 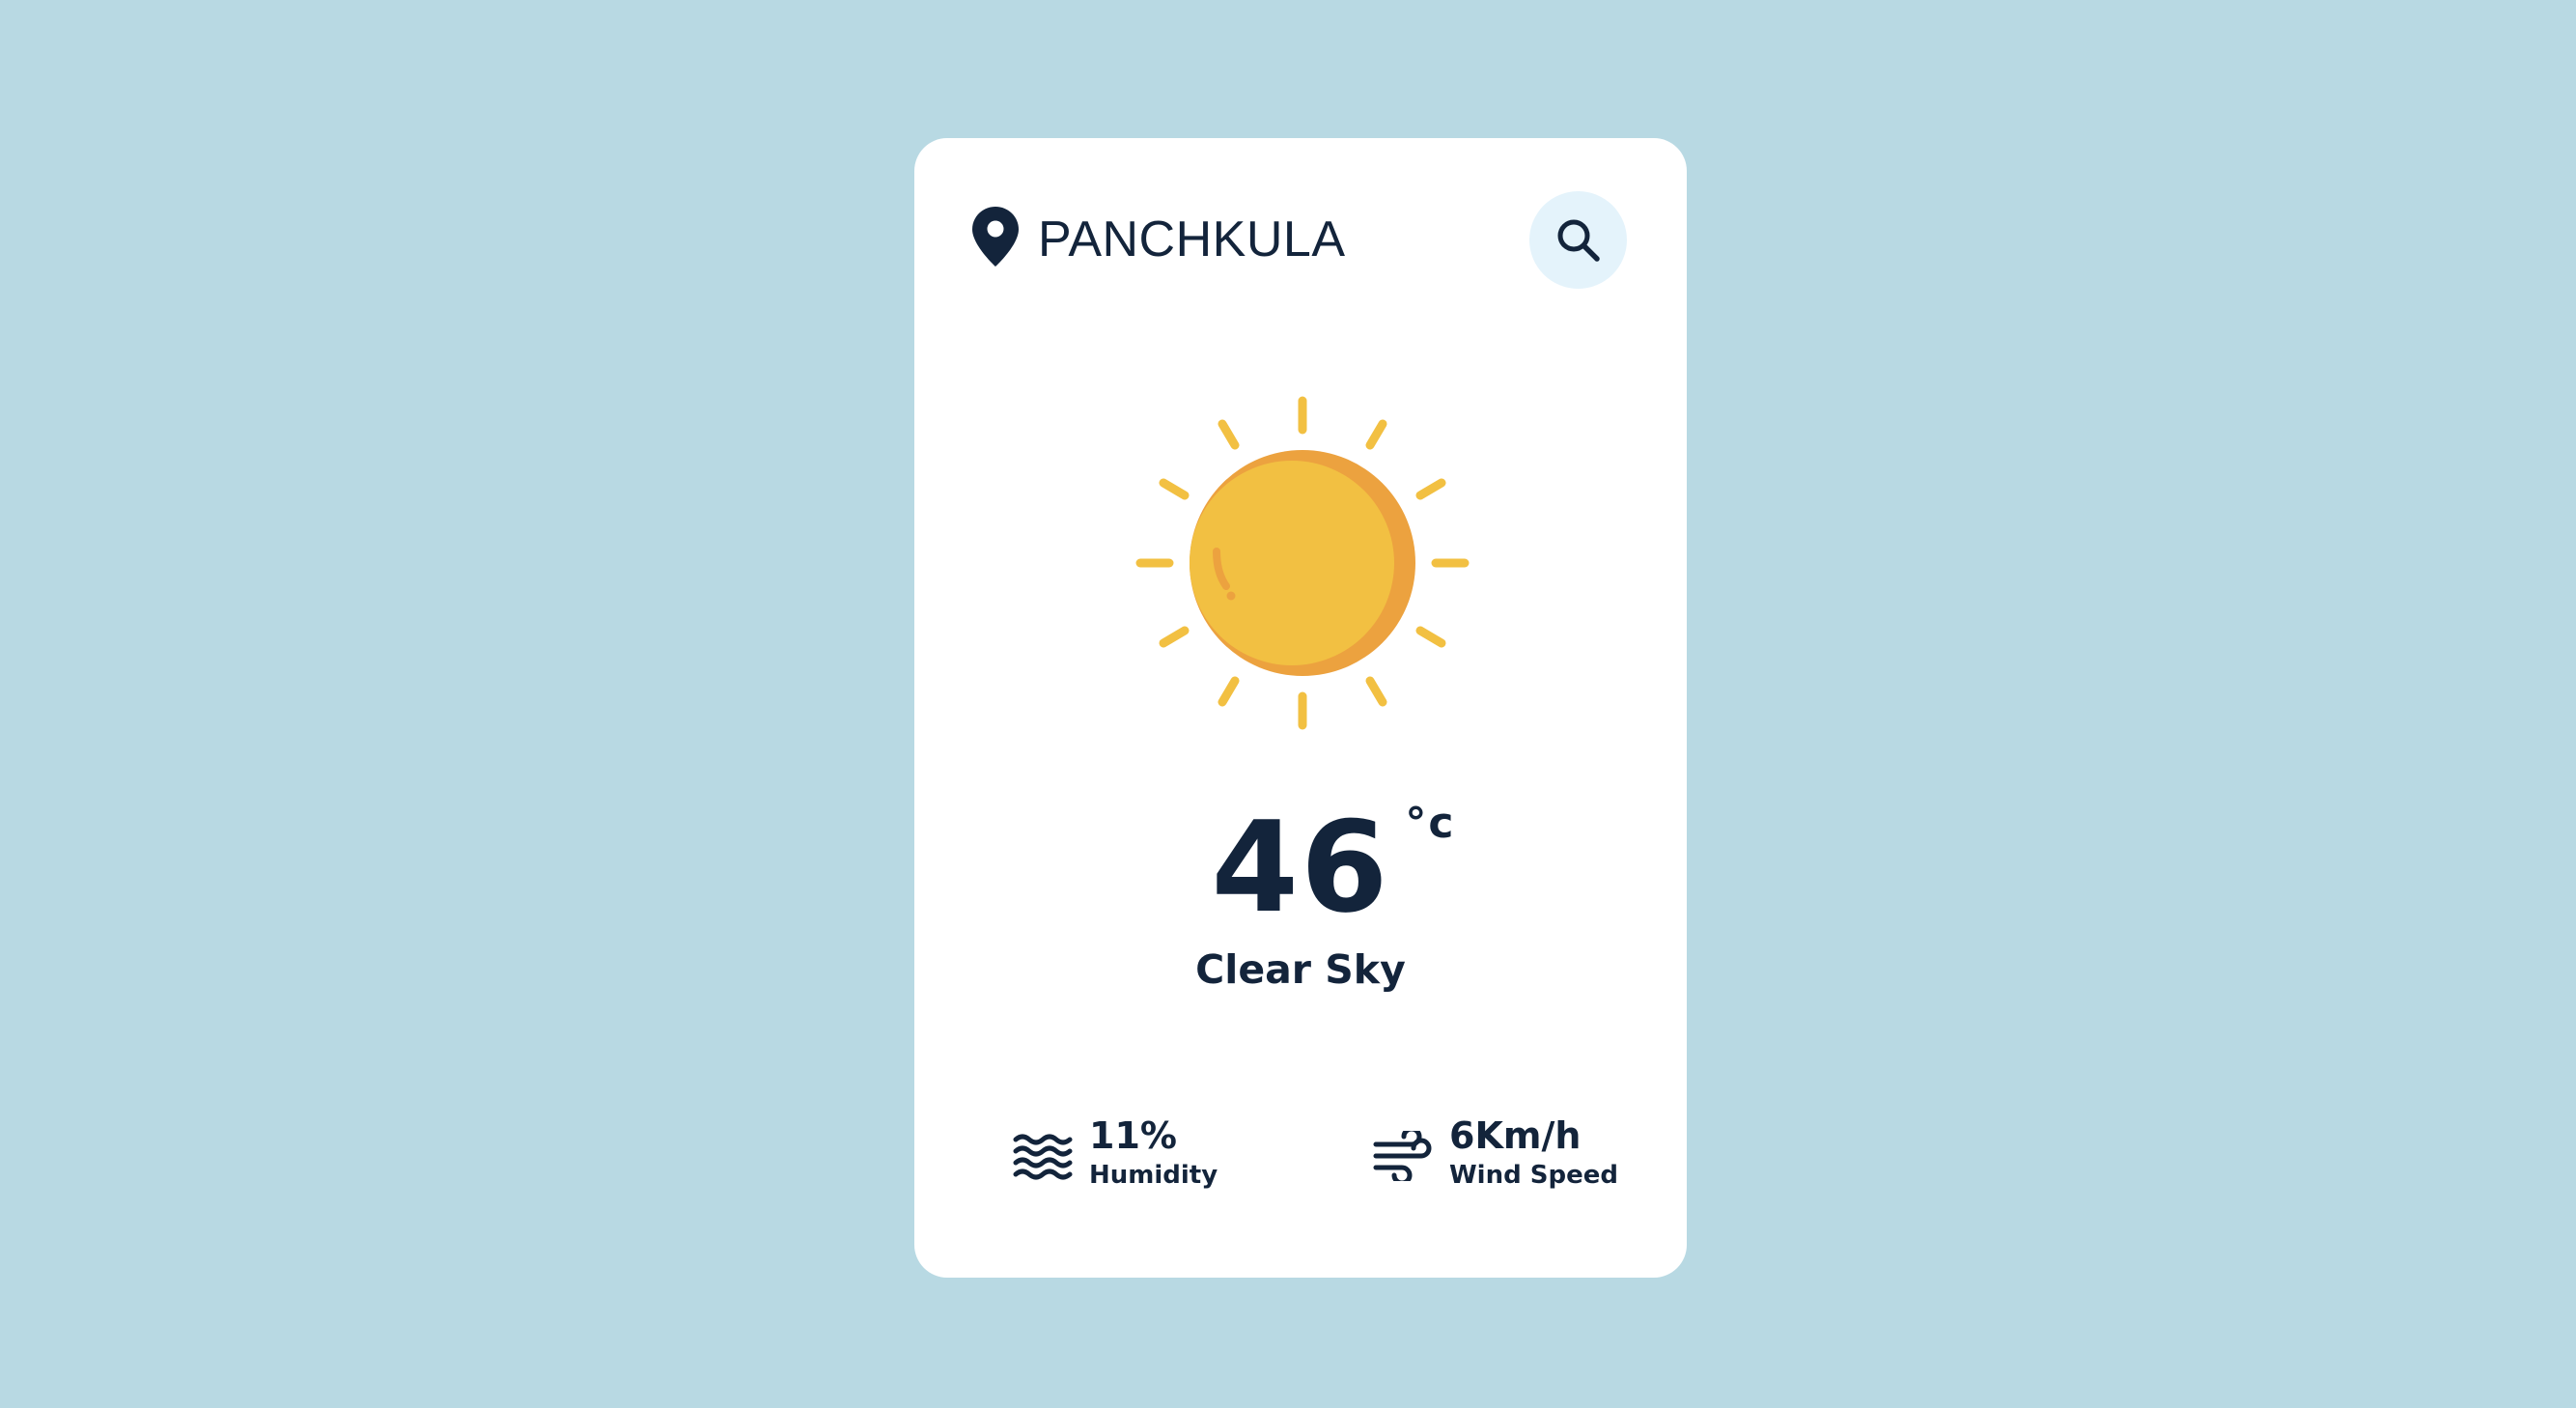 I want to click on wind-speed-label: Wind Speed, so click(x=1534, y=1175).